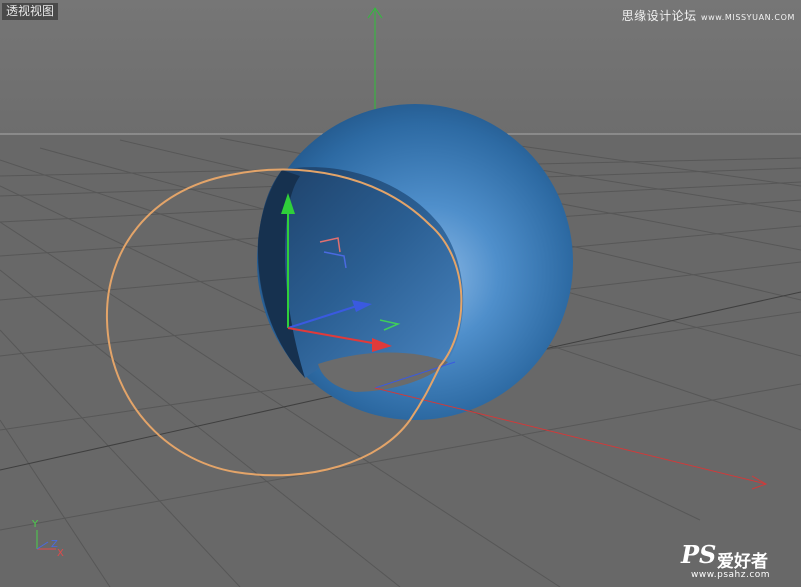  What do you see at coordinates (35, 524) in the screenshot?
I see `gizmo-y-label: Y` at bounding box center [35, 524].